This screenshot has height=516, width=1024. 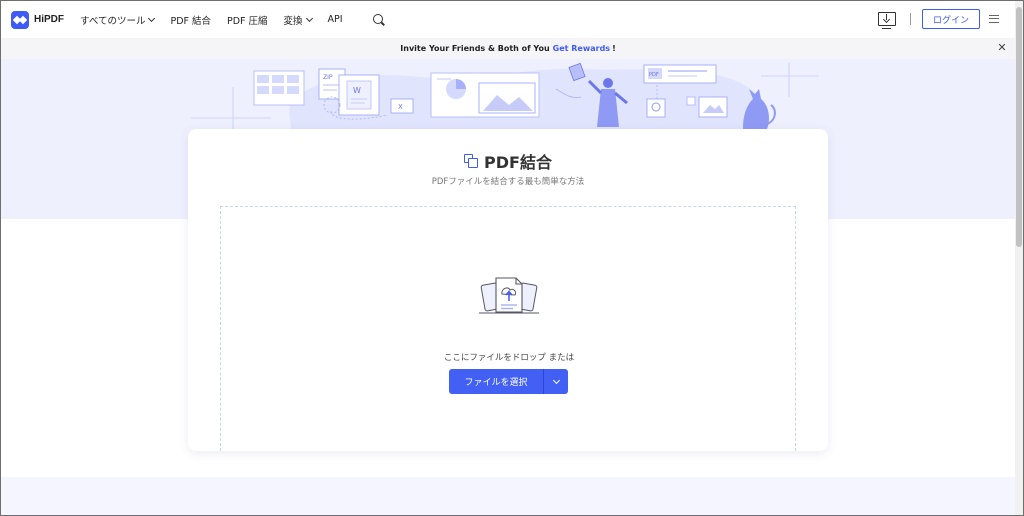 What do you see at coordinates (496, 381) in the screenshot?
I see `choose-file-button: ファイルを選択` at bounding box center [496, 381].